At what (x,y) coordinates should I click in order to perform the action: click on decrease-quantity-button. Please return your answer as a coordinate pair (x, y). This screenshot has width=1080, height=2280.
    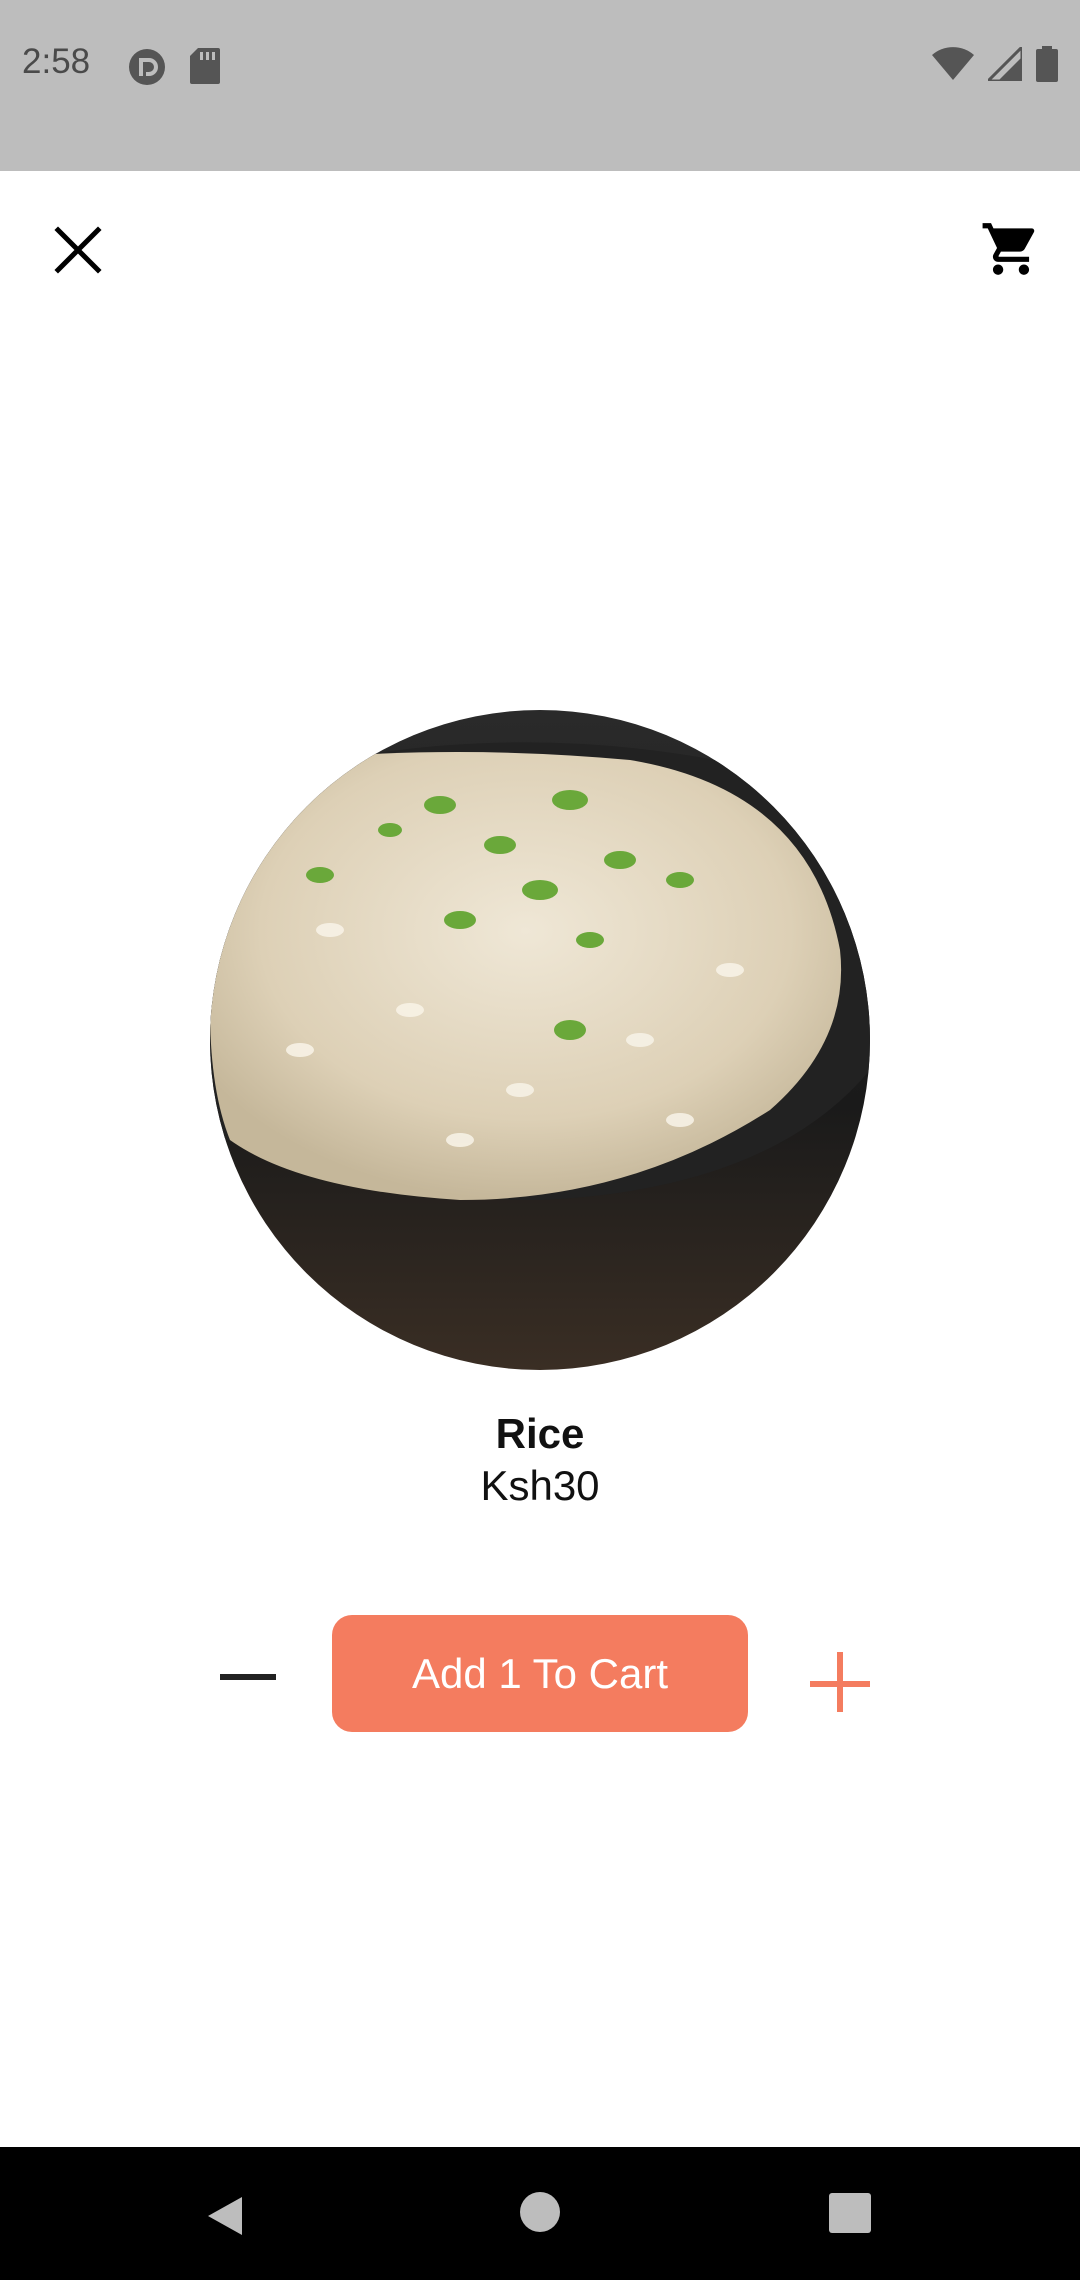
    Looking at the image, I should click on (248, 1678).